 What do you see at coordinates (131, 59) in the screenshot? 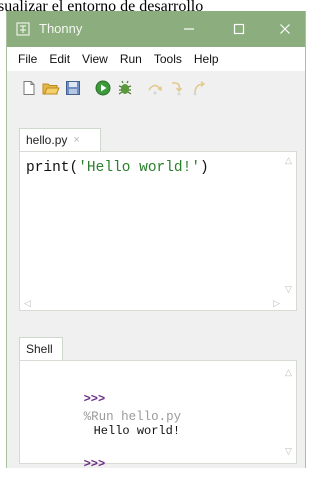
I see `menu-run: Run` at bounding box center [131, 59].